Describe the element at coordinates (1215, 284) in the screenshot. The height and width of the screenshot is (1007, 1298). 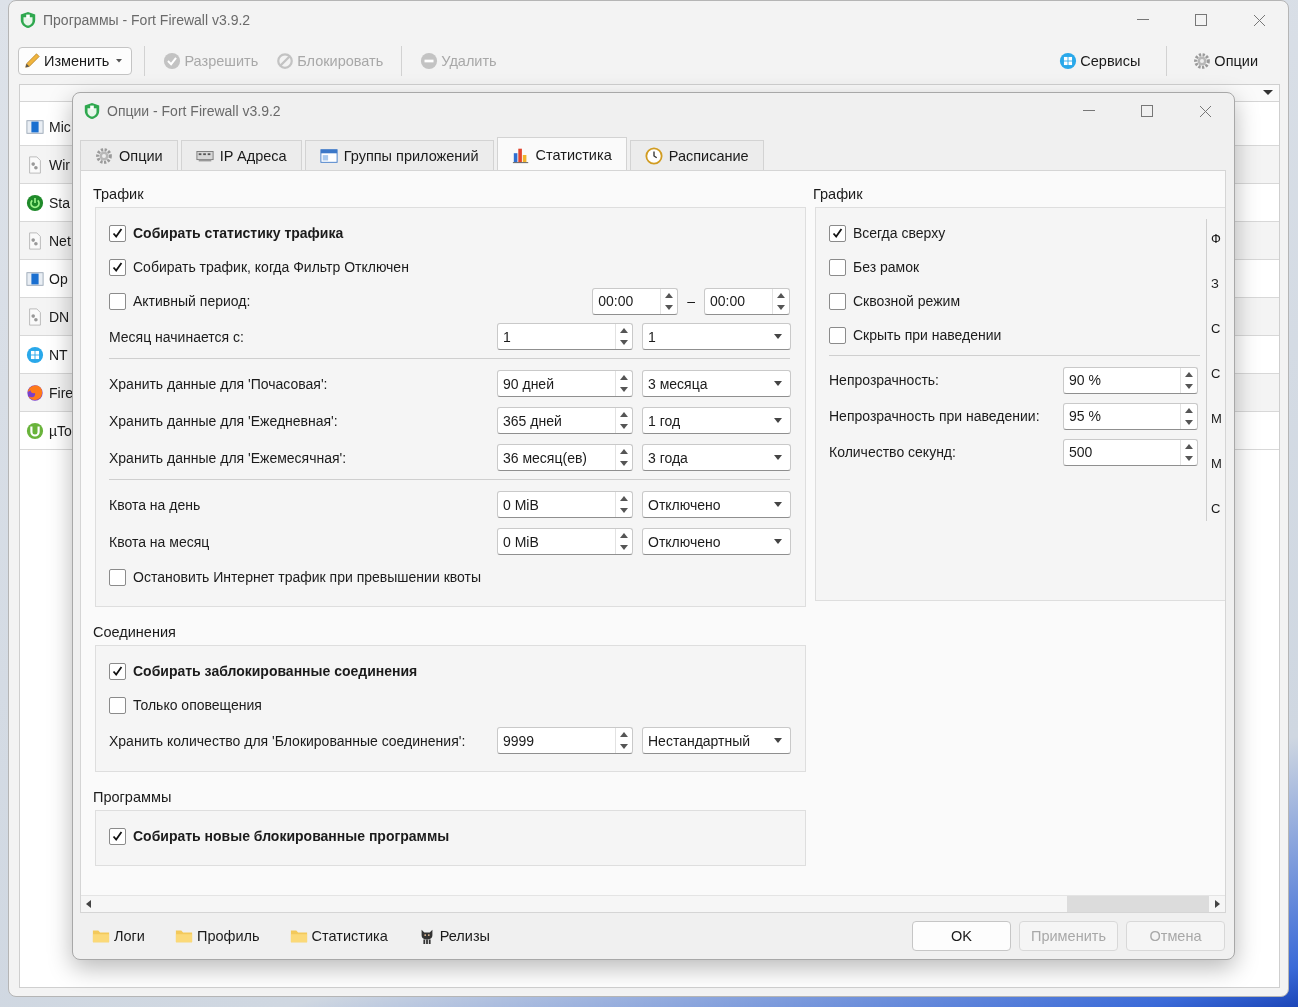
I see `field-label: З` at that location.